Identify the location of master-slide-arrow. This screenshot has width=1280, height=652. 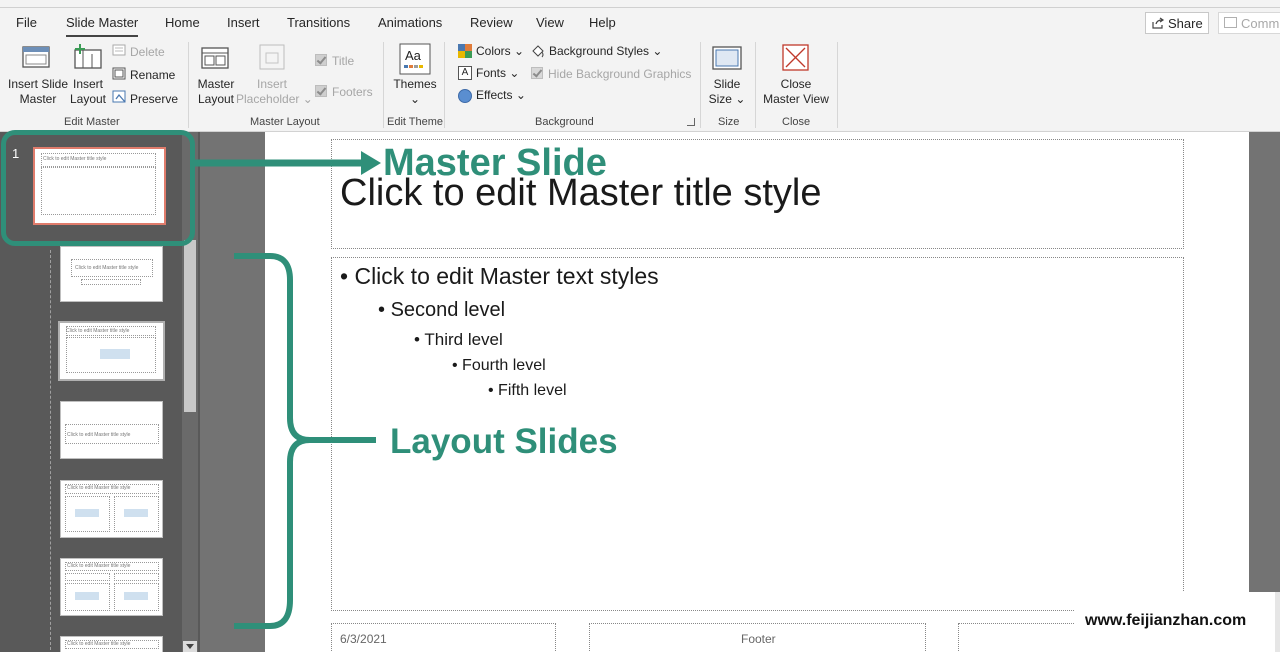
(288, 163).